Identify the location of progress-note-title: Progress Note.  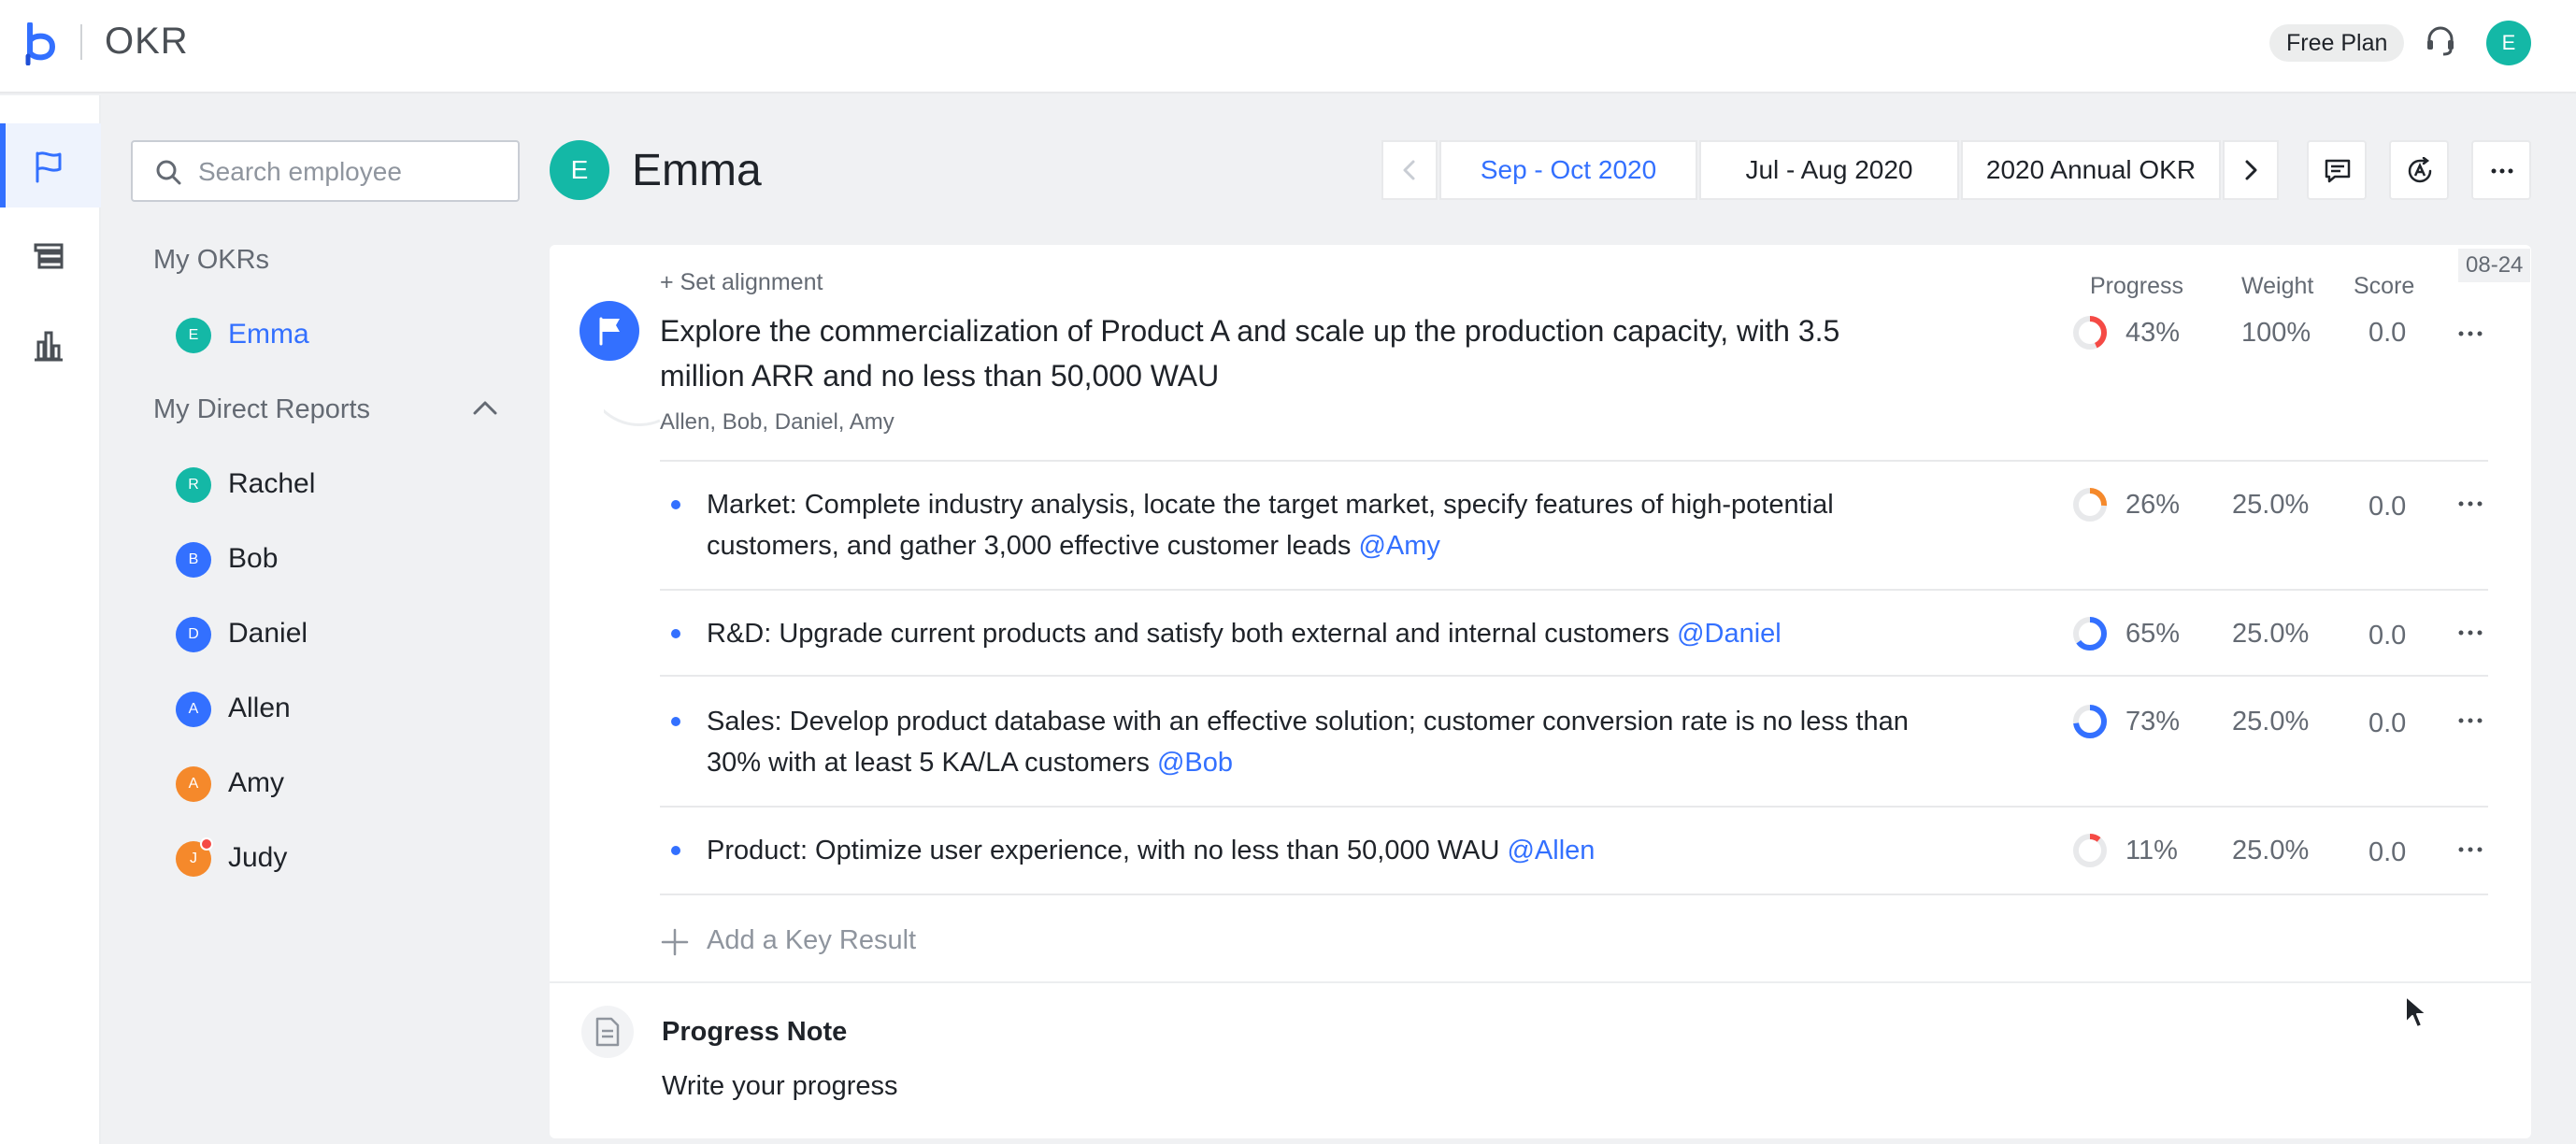
(755, 1032).